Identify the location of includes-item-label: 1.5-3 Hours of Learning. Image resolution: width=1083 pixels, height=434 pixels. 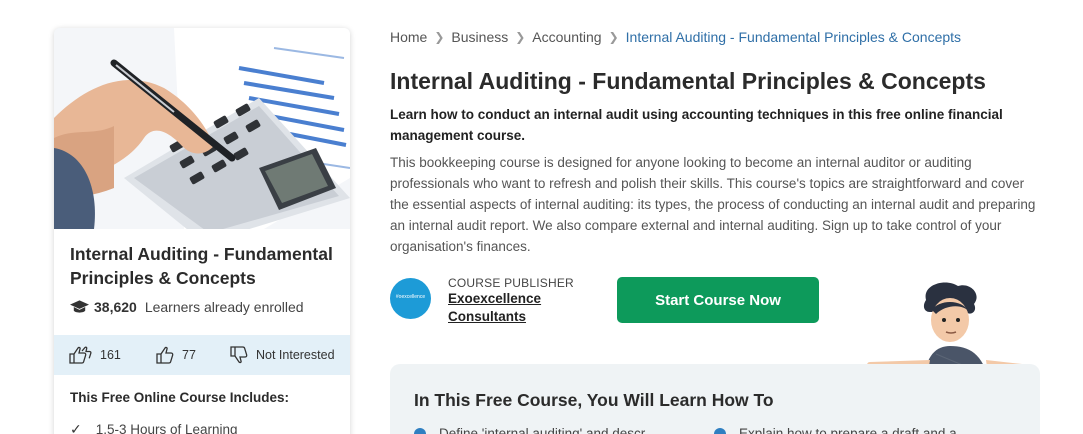
(166, 428).